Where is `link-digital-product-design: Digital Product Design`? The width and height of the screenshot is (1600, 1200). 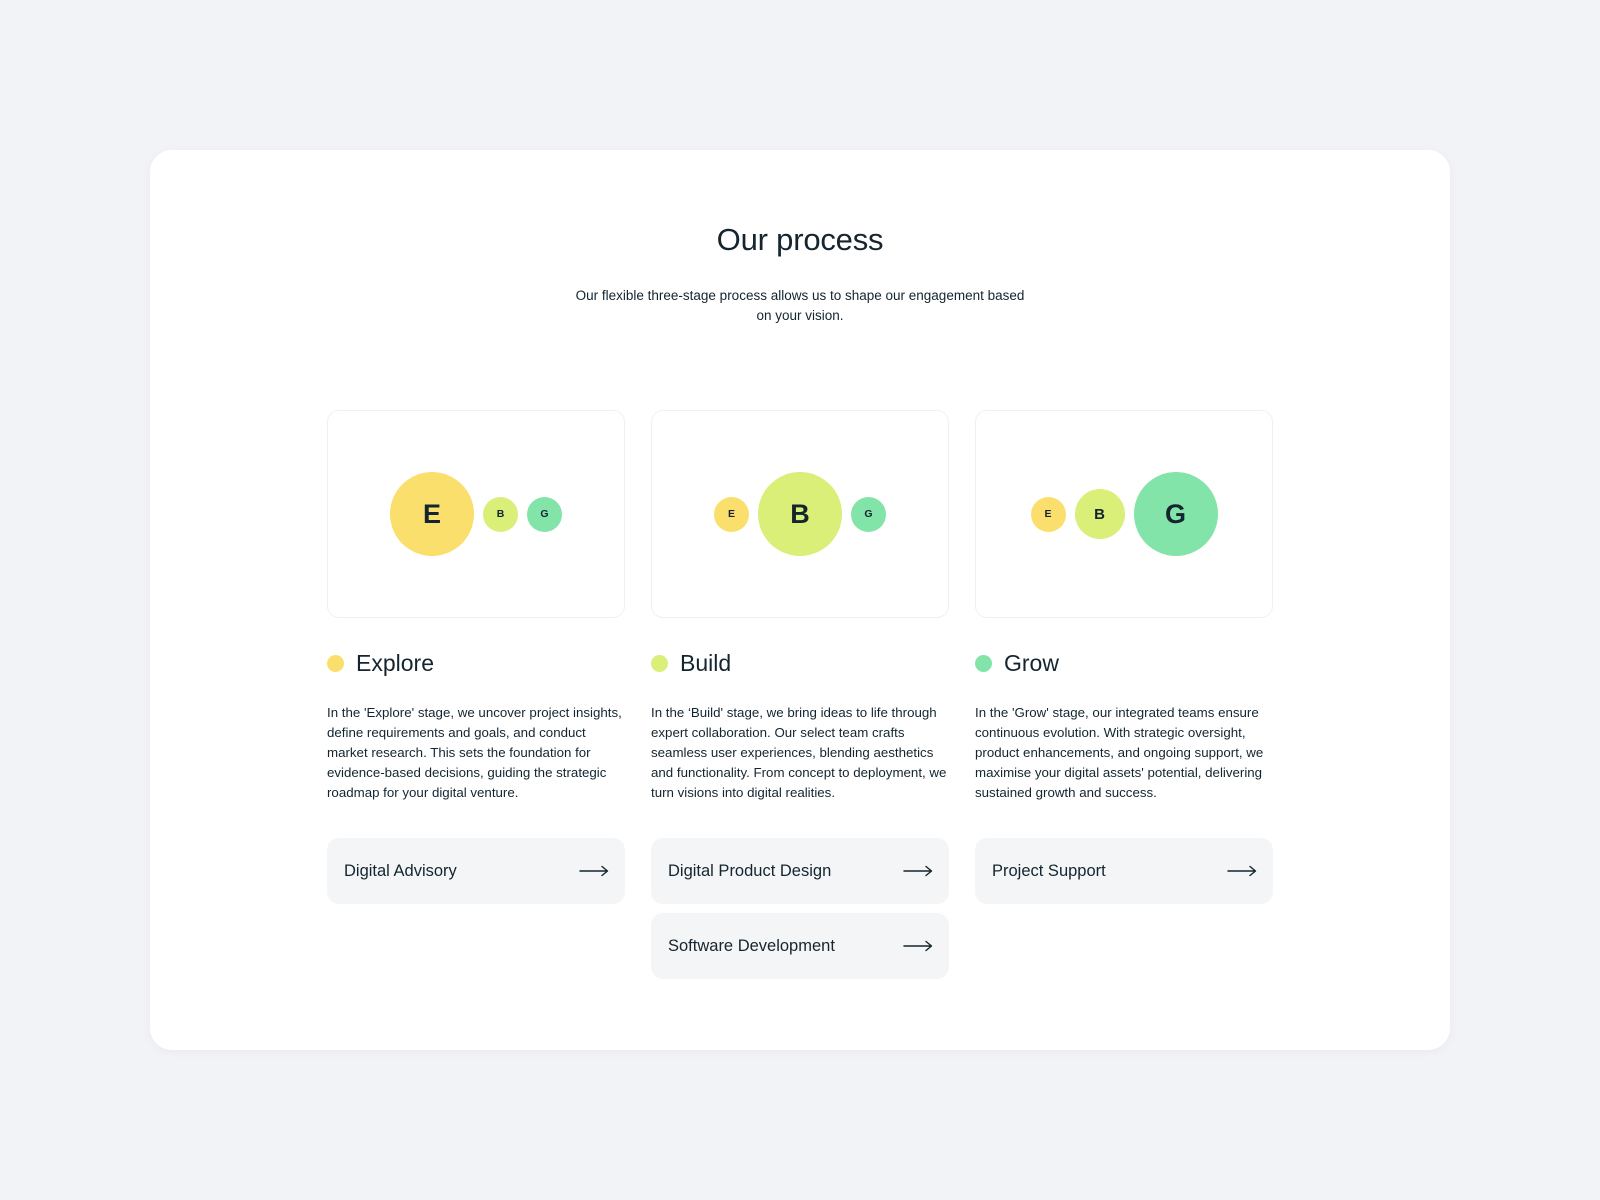 link-digital-product-design: Digital Product Design is located at coordinates (800, 871).